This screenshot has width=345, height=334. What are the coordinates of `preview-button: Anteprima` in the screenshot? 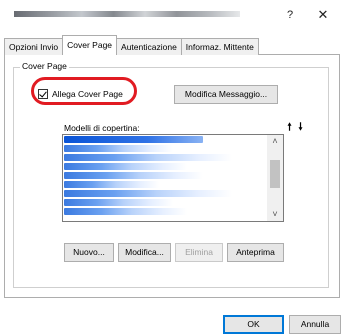 It's located at (255, 252).